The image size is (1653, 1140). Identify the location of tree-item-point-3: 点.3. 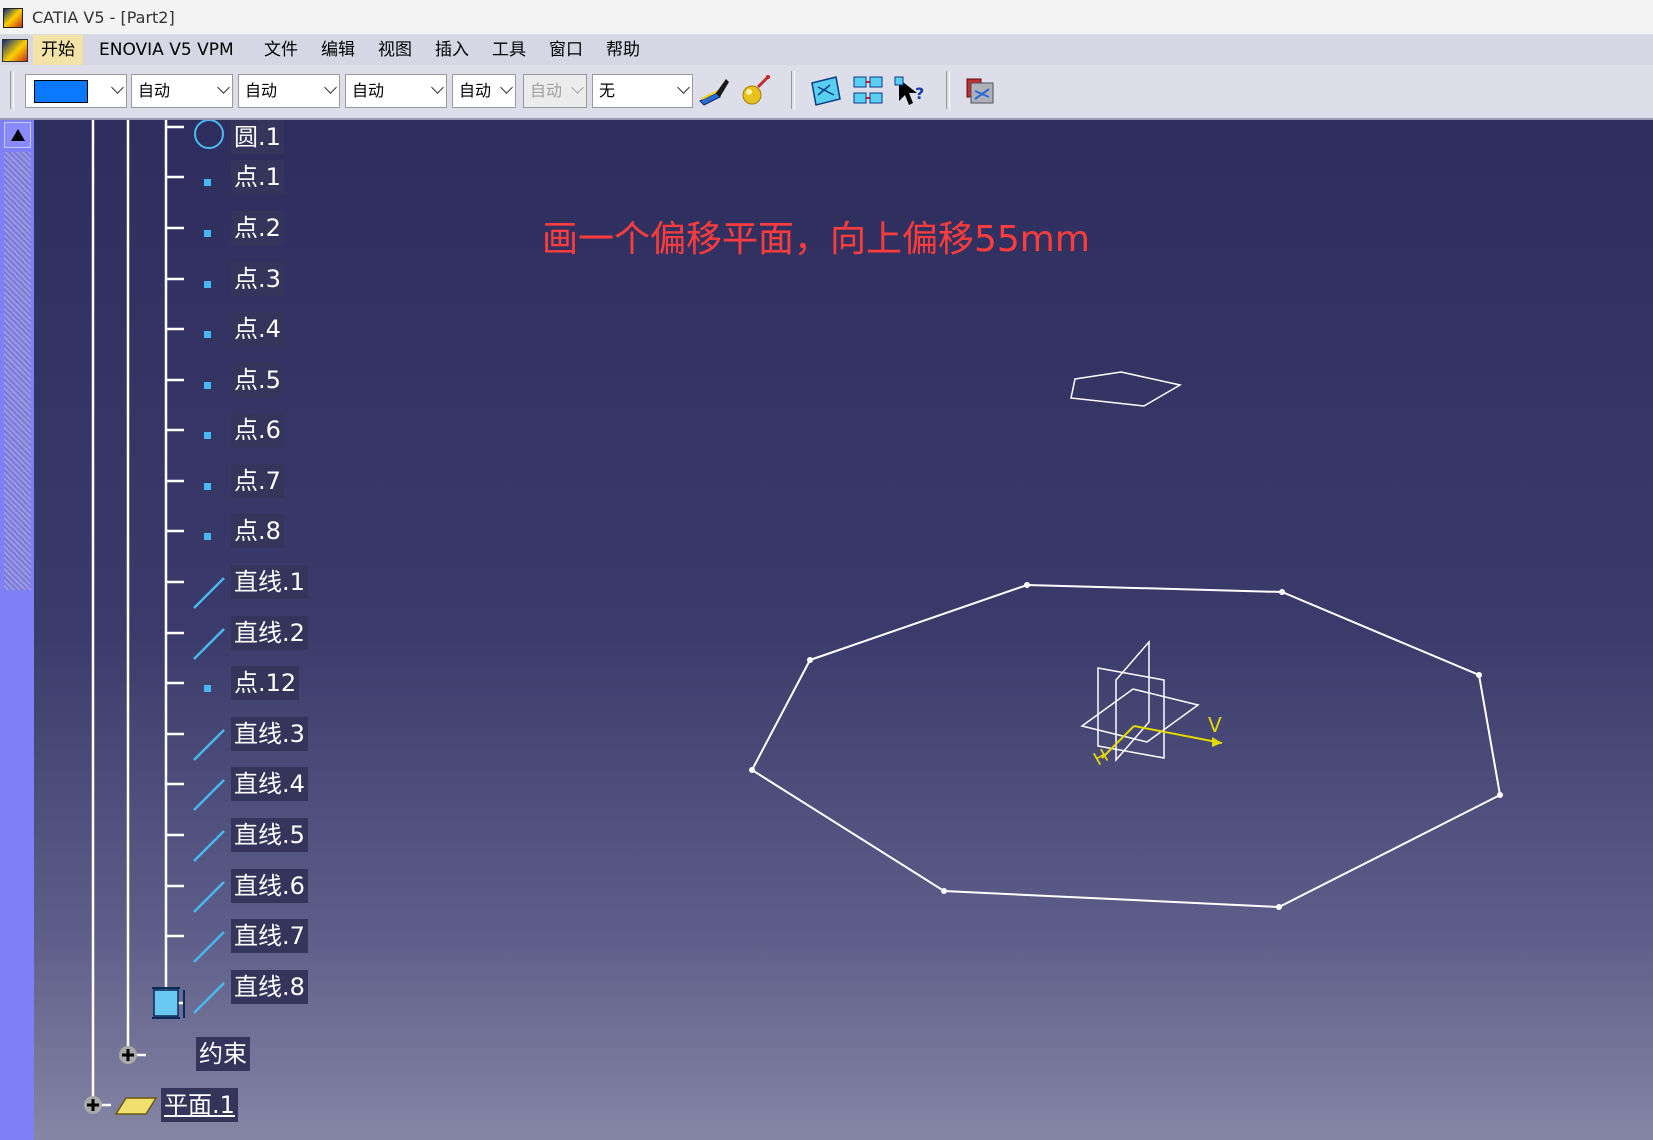
(257, 279).